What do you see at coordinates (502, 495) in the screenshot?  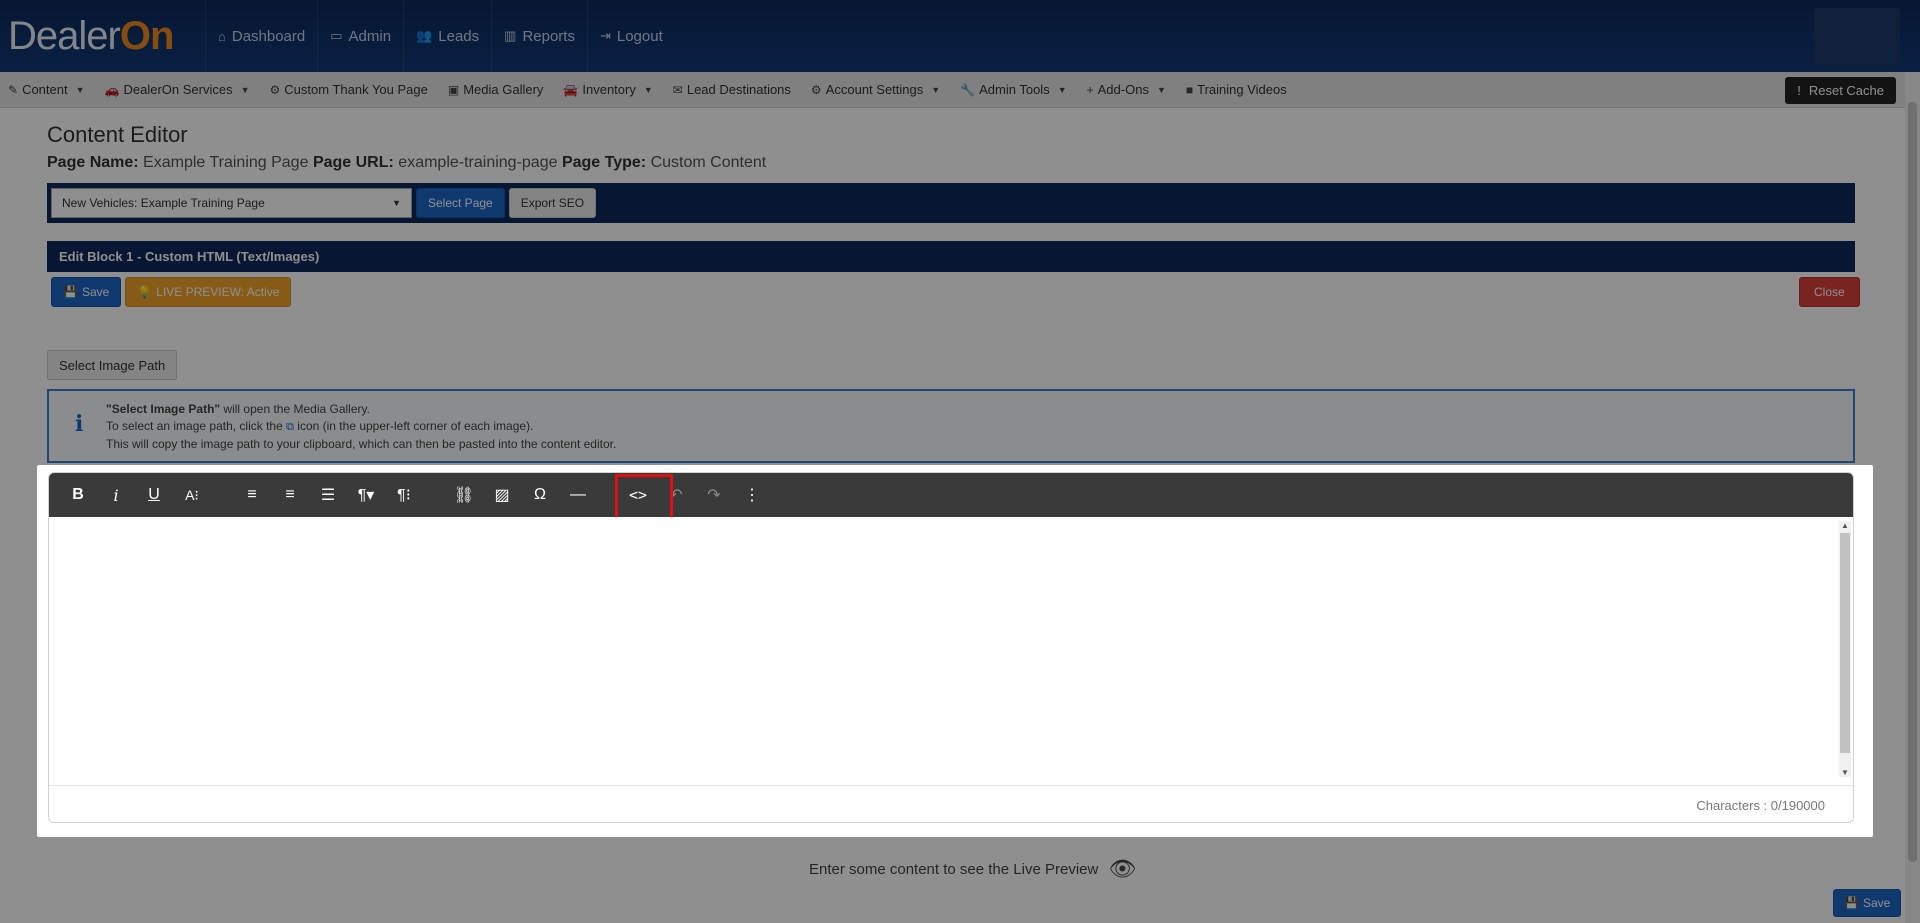 I see `insert-image-button: ▨` at bounding box center [502, 495].